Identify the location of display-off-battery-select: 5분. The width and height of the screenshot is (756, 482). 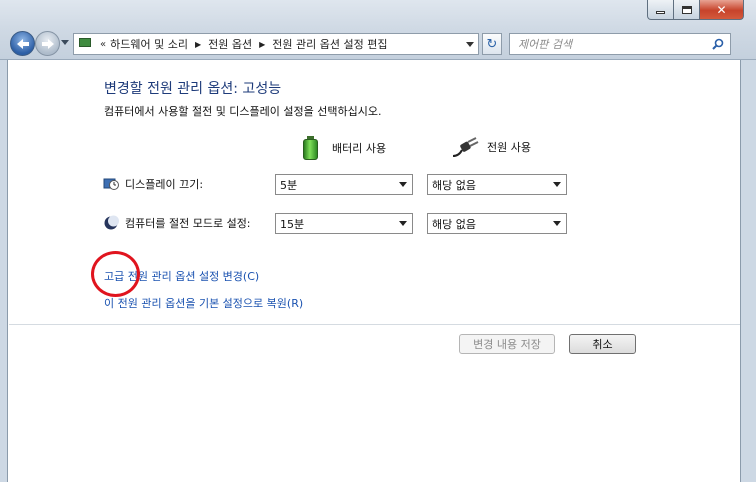
(344, 184).